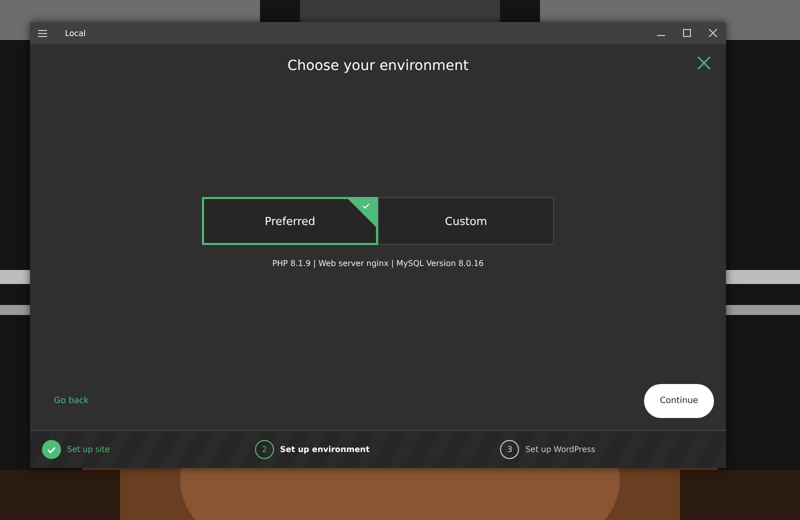 The width and height of the screenshot is (800, 520). What do you see at coordinates (510, 449) in the screenshot?
I see `step-number: 3` at bounding box center [510, 449].